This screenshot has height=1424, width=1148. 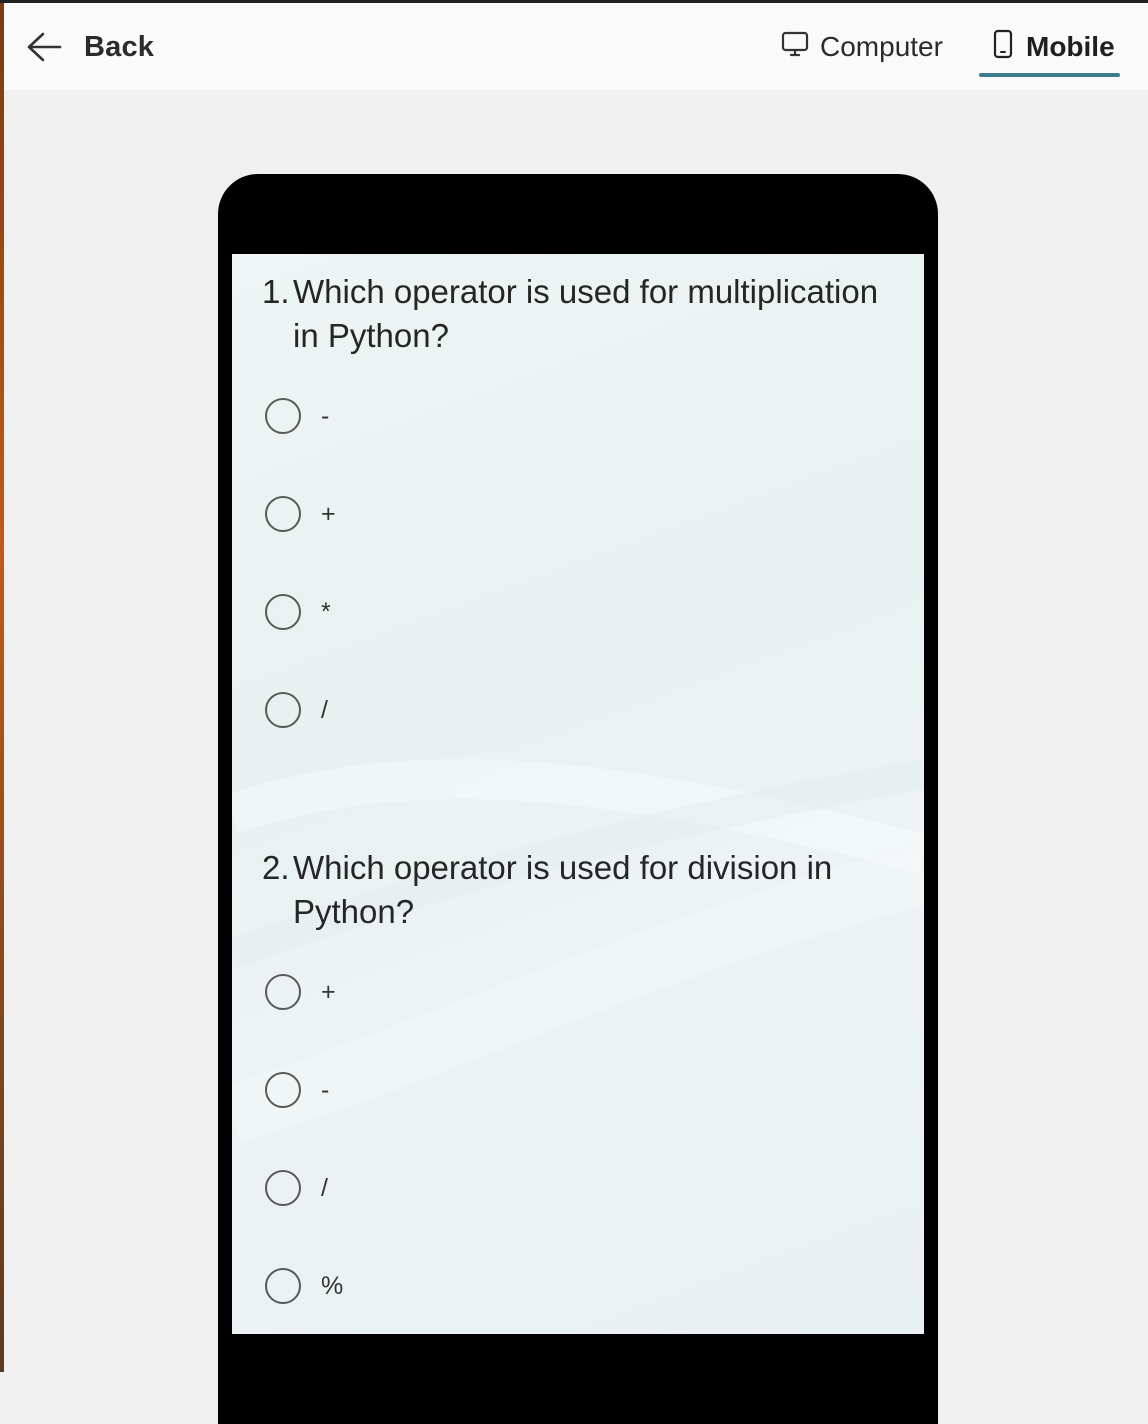 I want to click on arrow-left-icon, so click(x=44, y=47).